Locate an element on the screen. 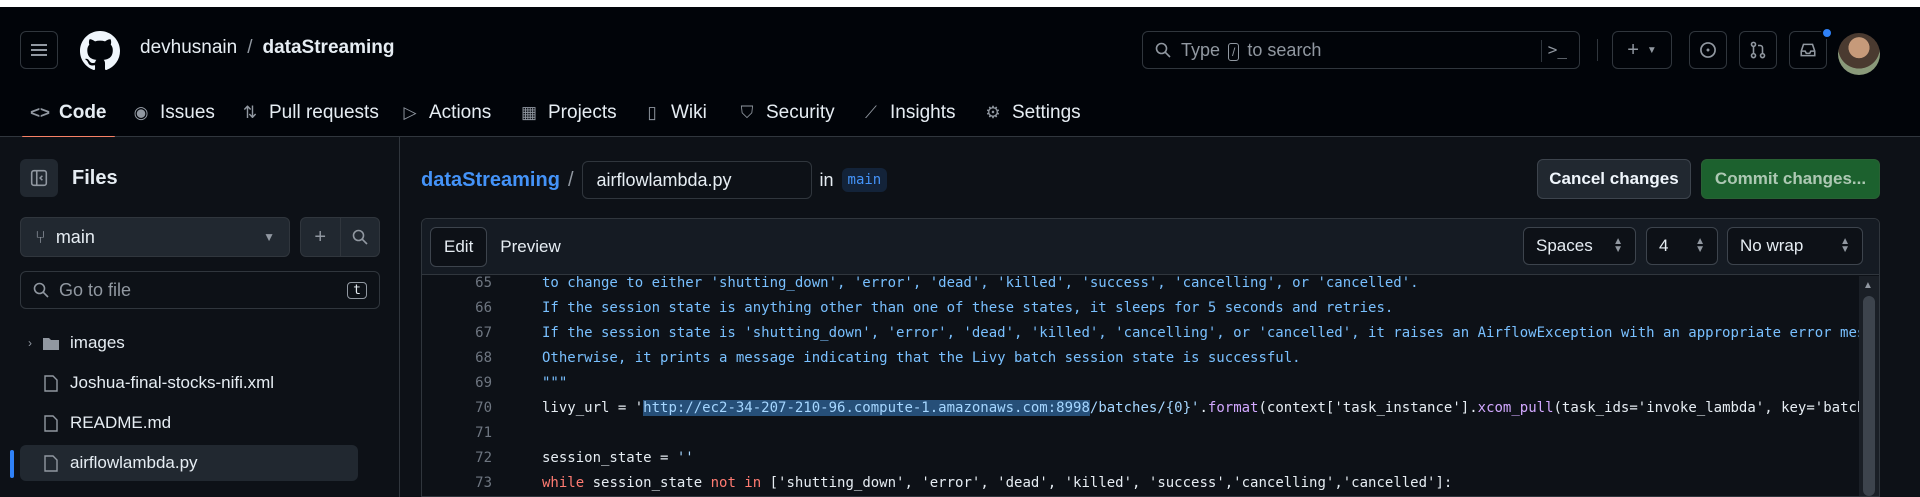 This screenshot has width=1920, height=497. inbox-icon is located at coordinates (1808, 50).